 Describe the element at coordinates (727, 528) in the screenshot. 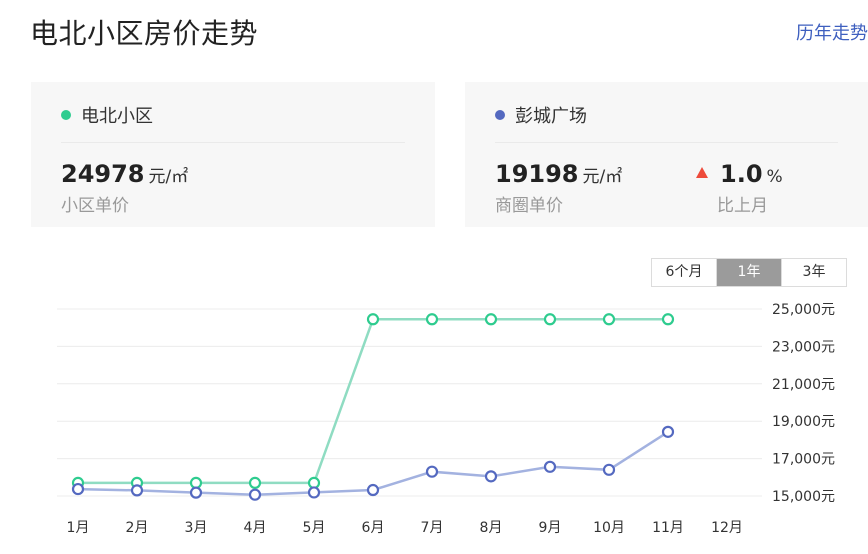

I see `x-tick-label: 12月` at that location.